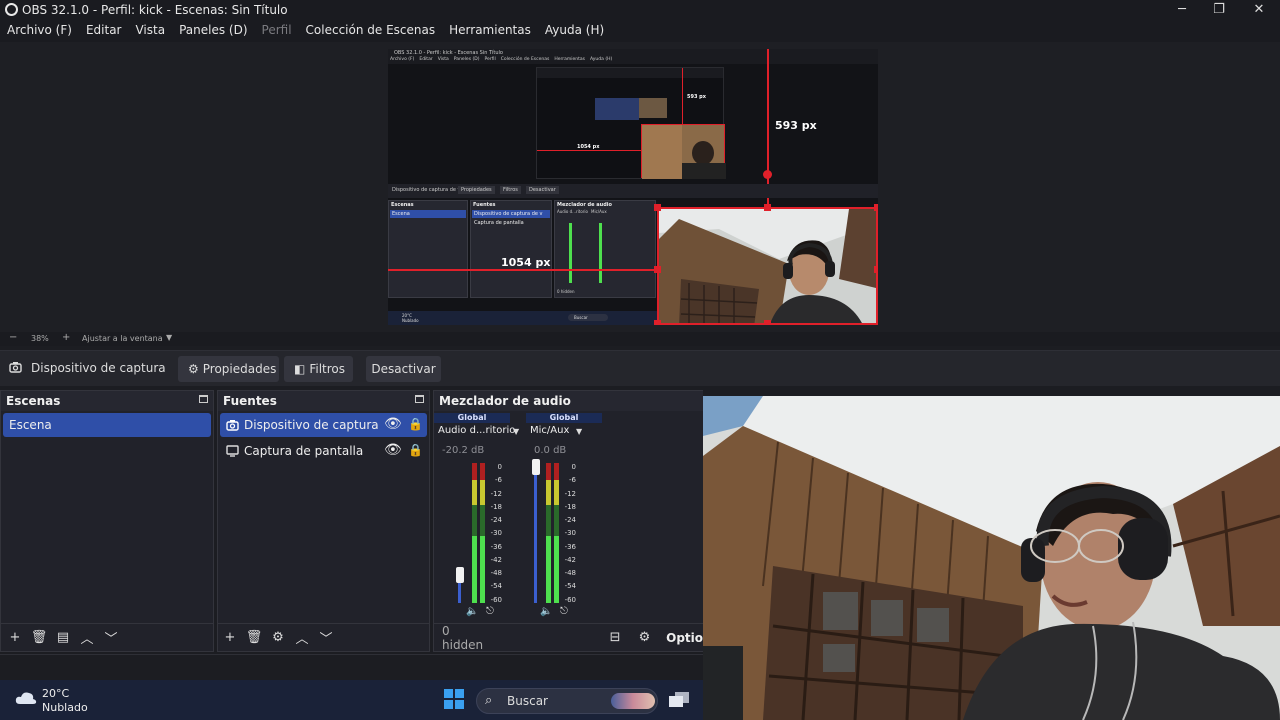  What do you see at coordinates (767, 266) in the screenshot?
I see `selected-source-webcam` at bounding box center [767, 266].